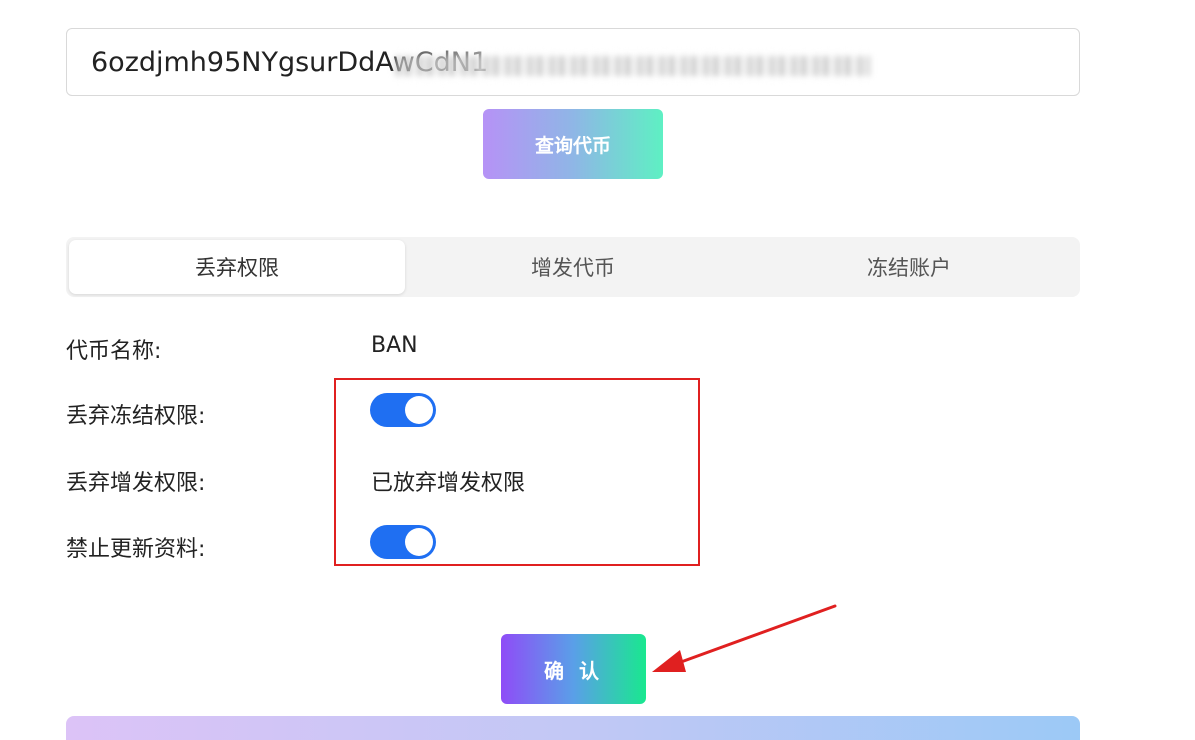 The image size is (1195, 740). I want to click on annotation-highlight-box, so click(517, 472).